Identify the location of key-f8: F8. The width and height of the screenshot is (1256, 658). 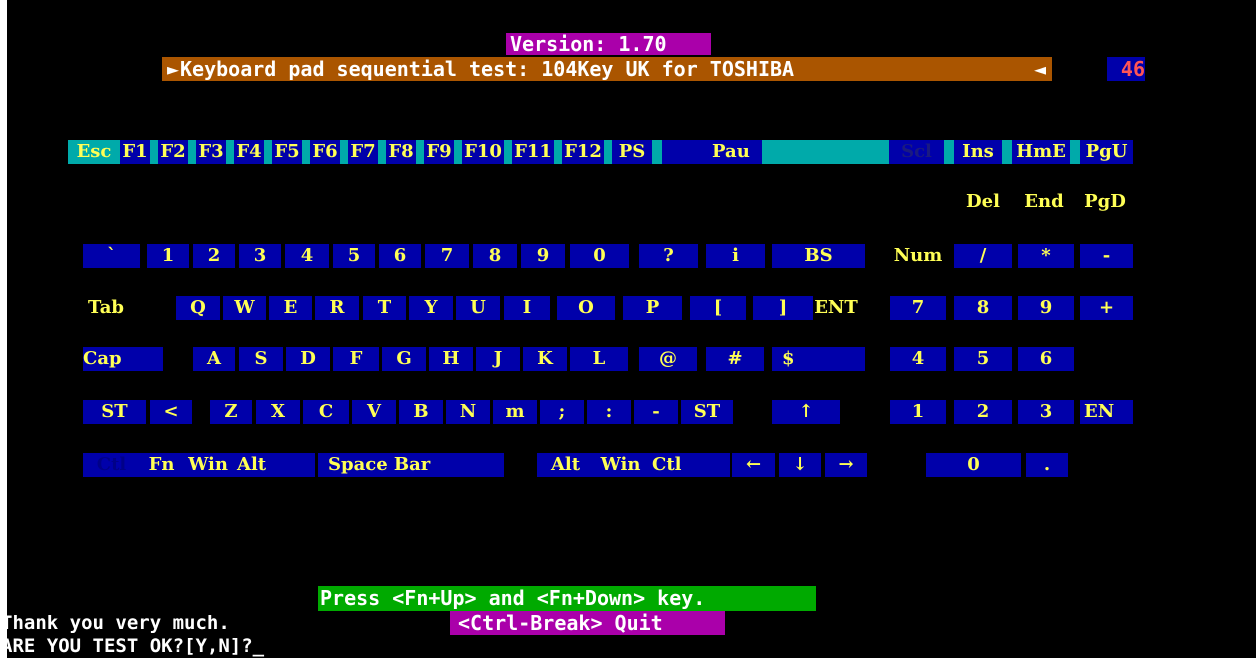
(401, 152).